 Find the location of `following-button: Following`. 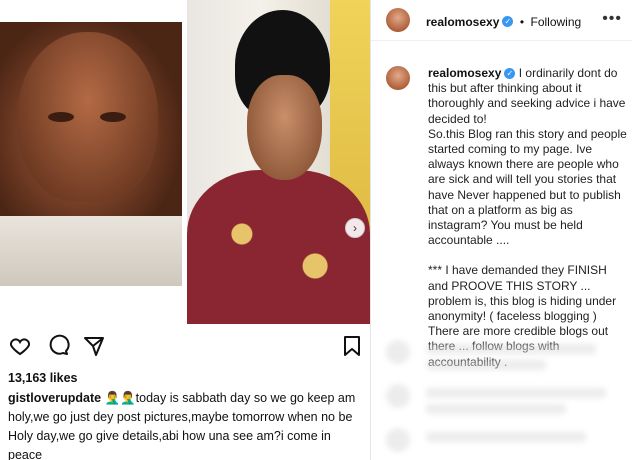

following-button: Following is located at coordinates (556, 22).